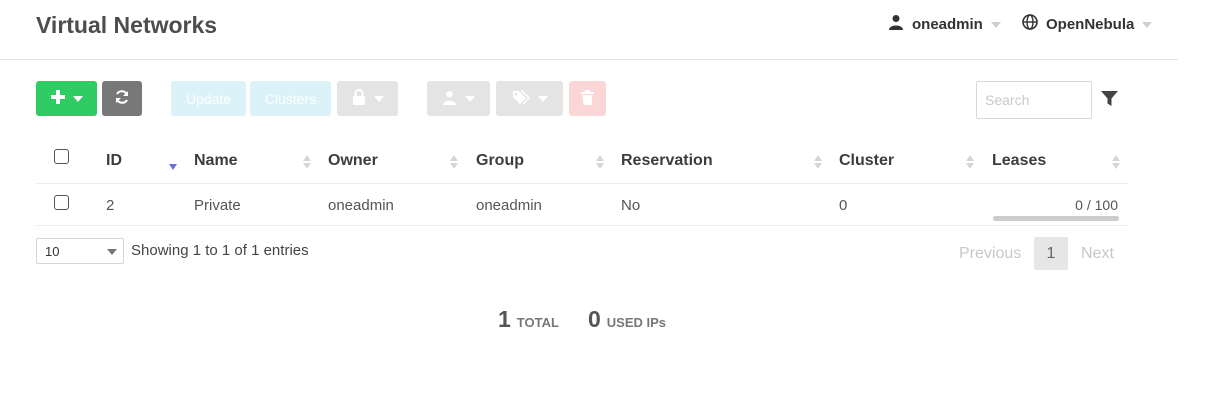 This screenshot has width=1212, height=420. Describe the element at coordinates (216, 161) in the screenshot. I see `column-header-name: Name` at that location.